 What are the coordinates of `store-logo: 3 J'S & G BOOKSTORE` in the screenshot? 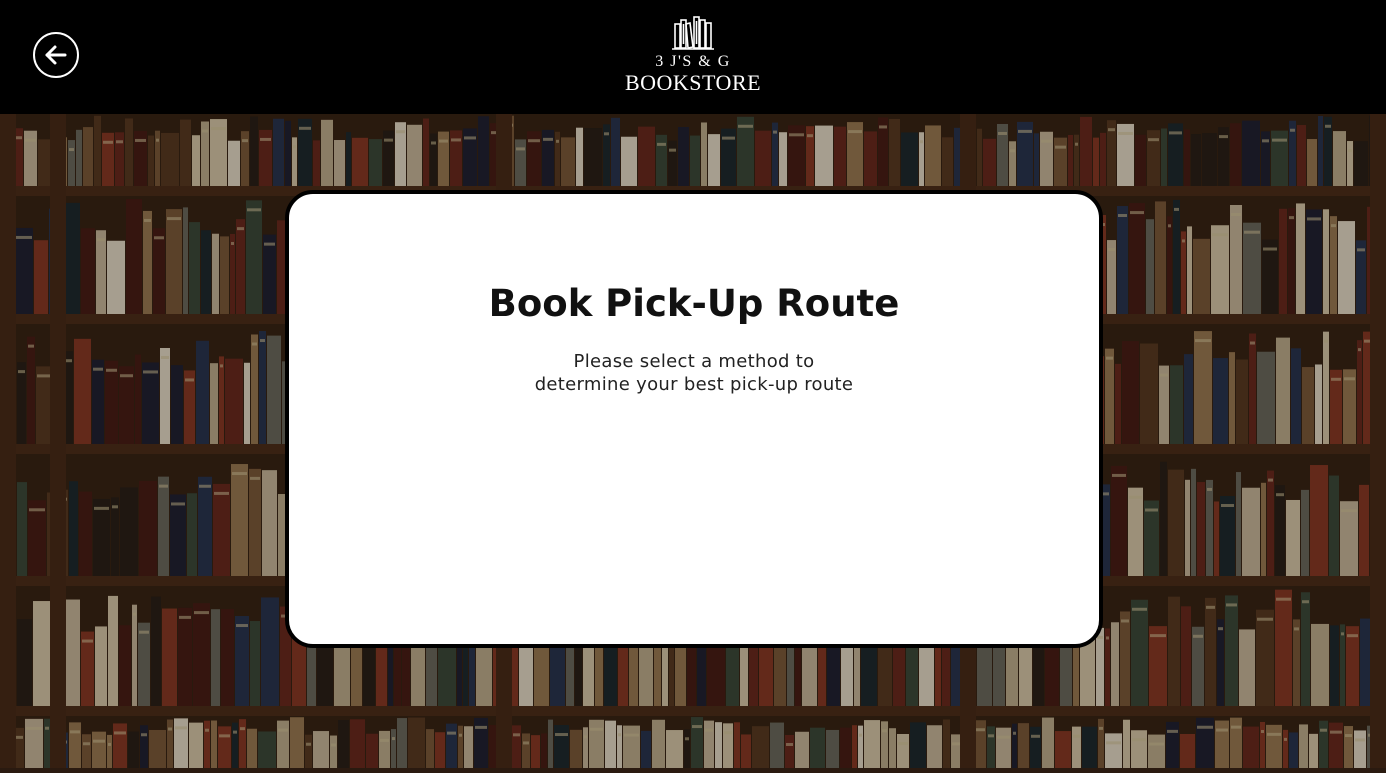 It's located at (693, 54).